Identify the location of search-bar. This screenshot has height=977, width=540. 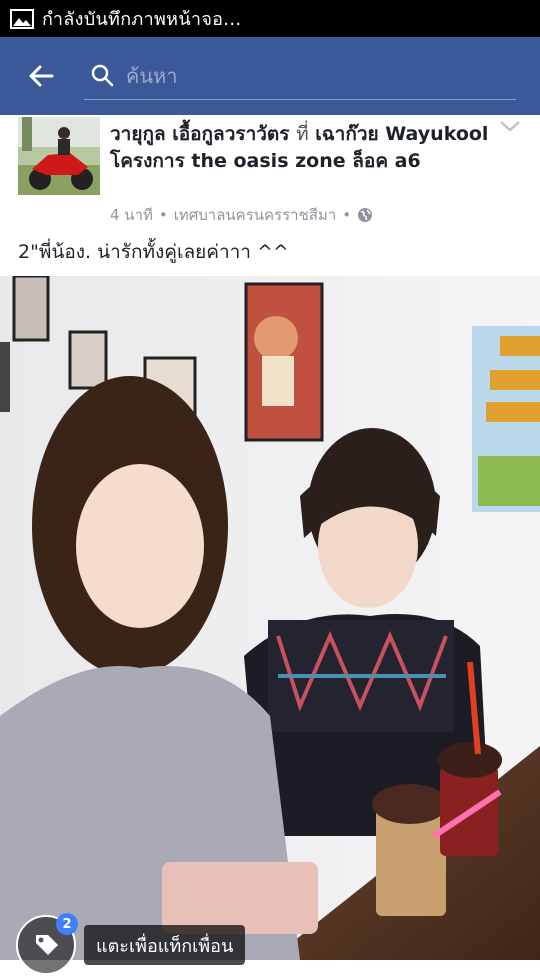
(300, 76).